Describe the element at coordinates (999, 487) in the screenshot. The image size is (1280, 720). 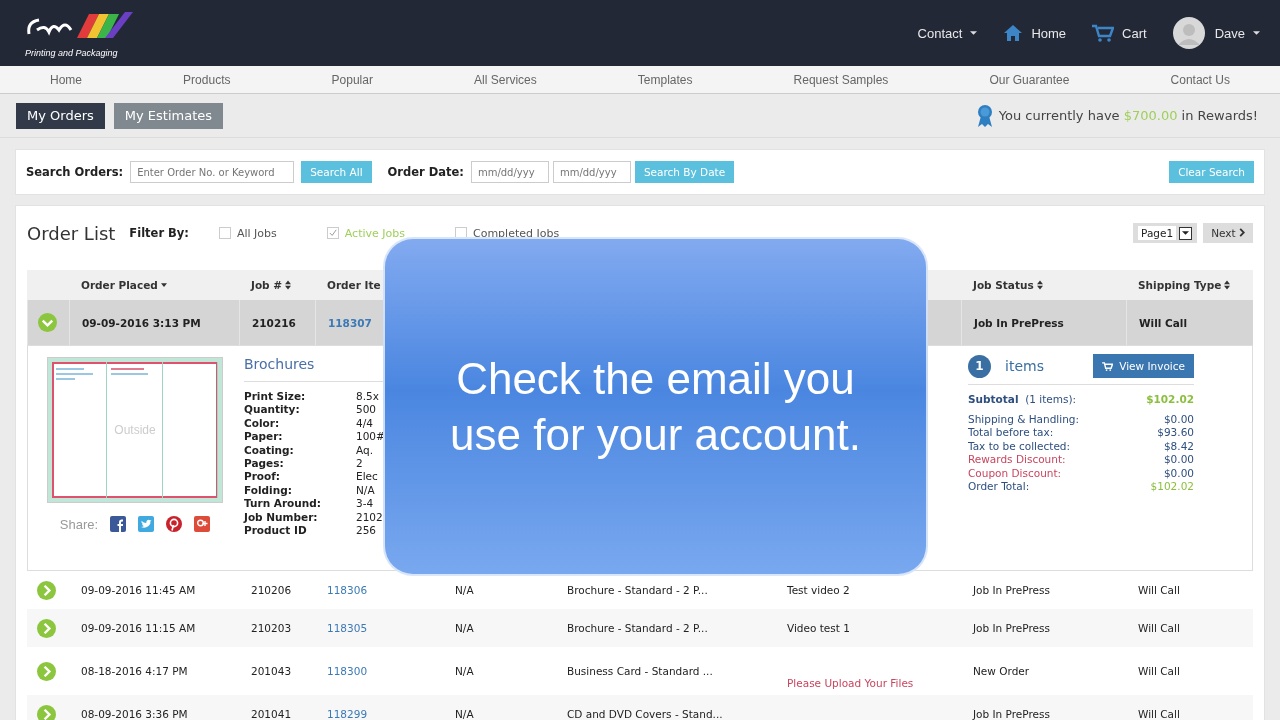
I see `total-label: Order Total:` at that location.